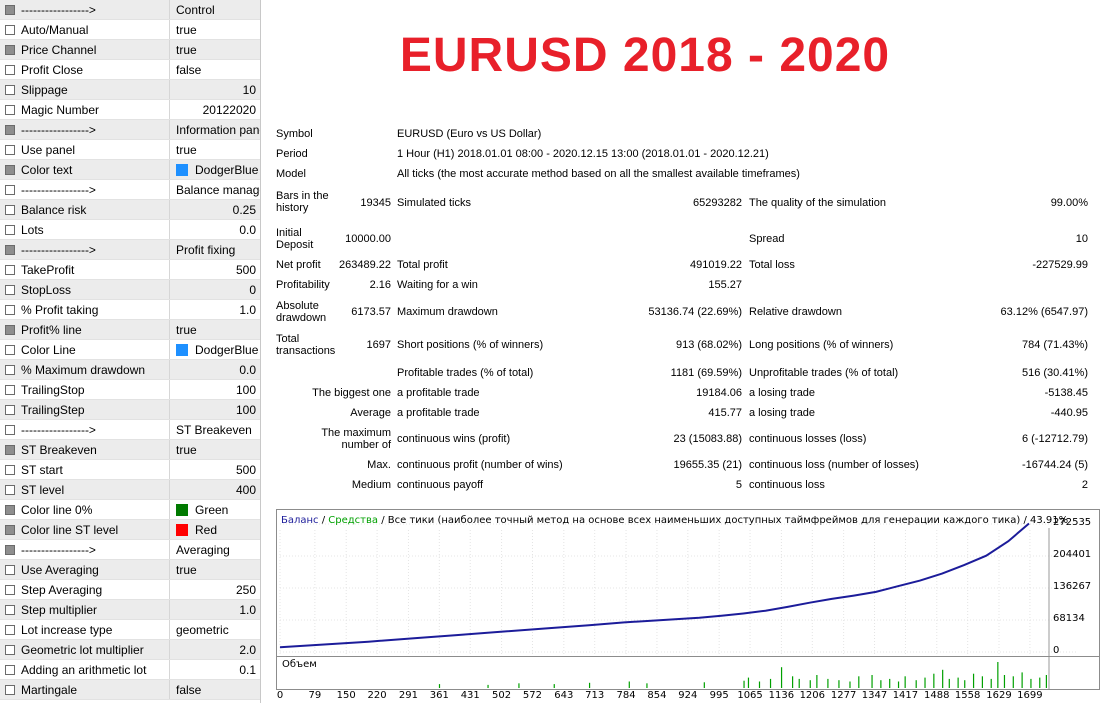 The height and width of the screenshot is (715, 1111). Describe the element at coordinates (215, 129) in the screenshot. I see `param-value-cell: Information panel` at that location.